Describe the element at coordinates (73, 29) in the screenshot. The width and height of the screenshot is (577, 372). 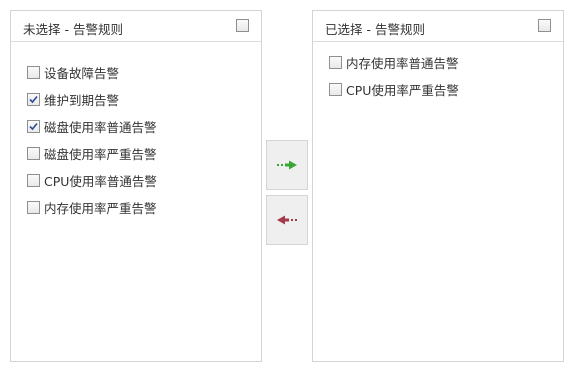
I see `unselected-panel-title: 未选择 - 告警规则` at that location.